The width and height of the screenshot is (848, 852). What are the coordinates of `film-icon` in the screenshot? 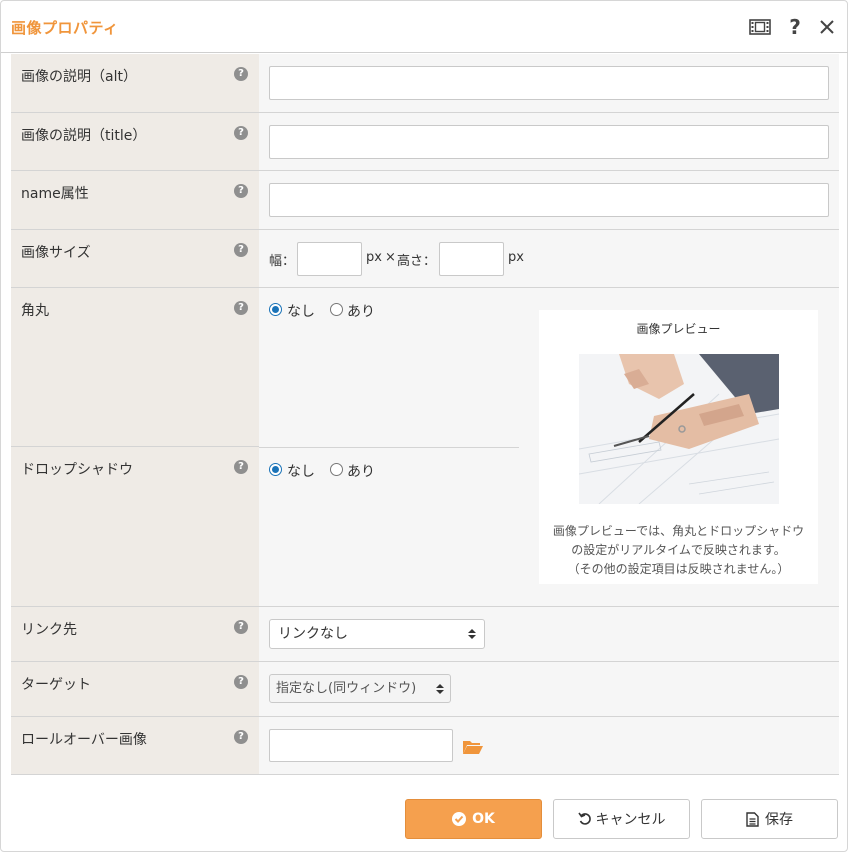 It's located at (760, 27).